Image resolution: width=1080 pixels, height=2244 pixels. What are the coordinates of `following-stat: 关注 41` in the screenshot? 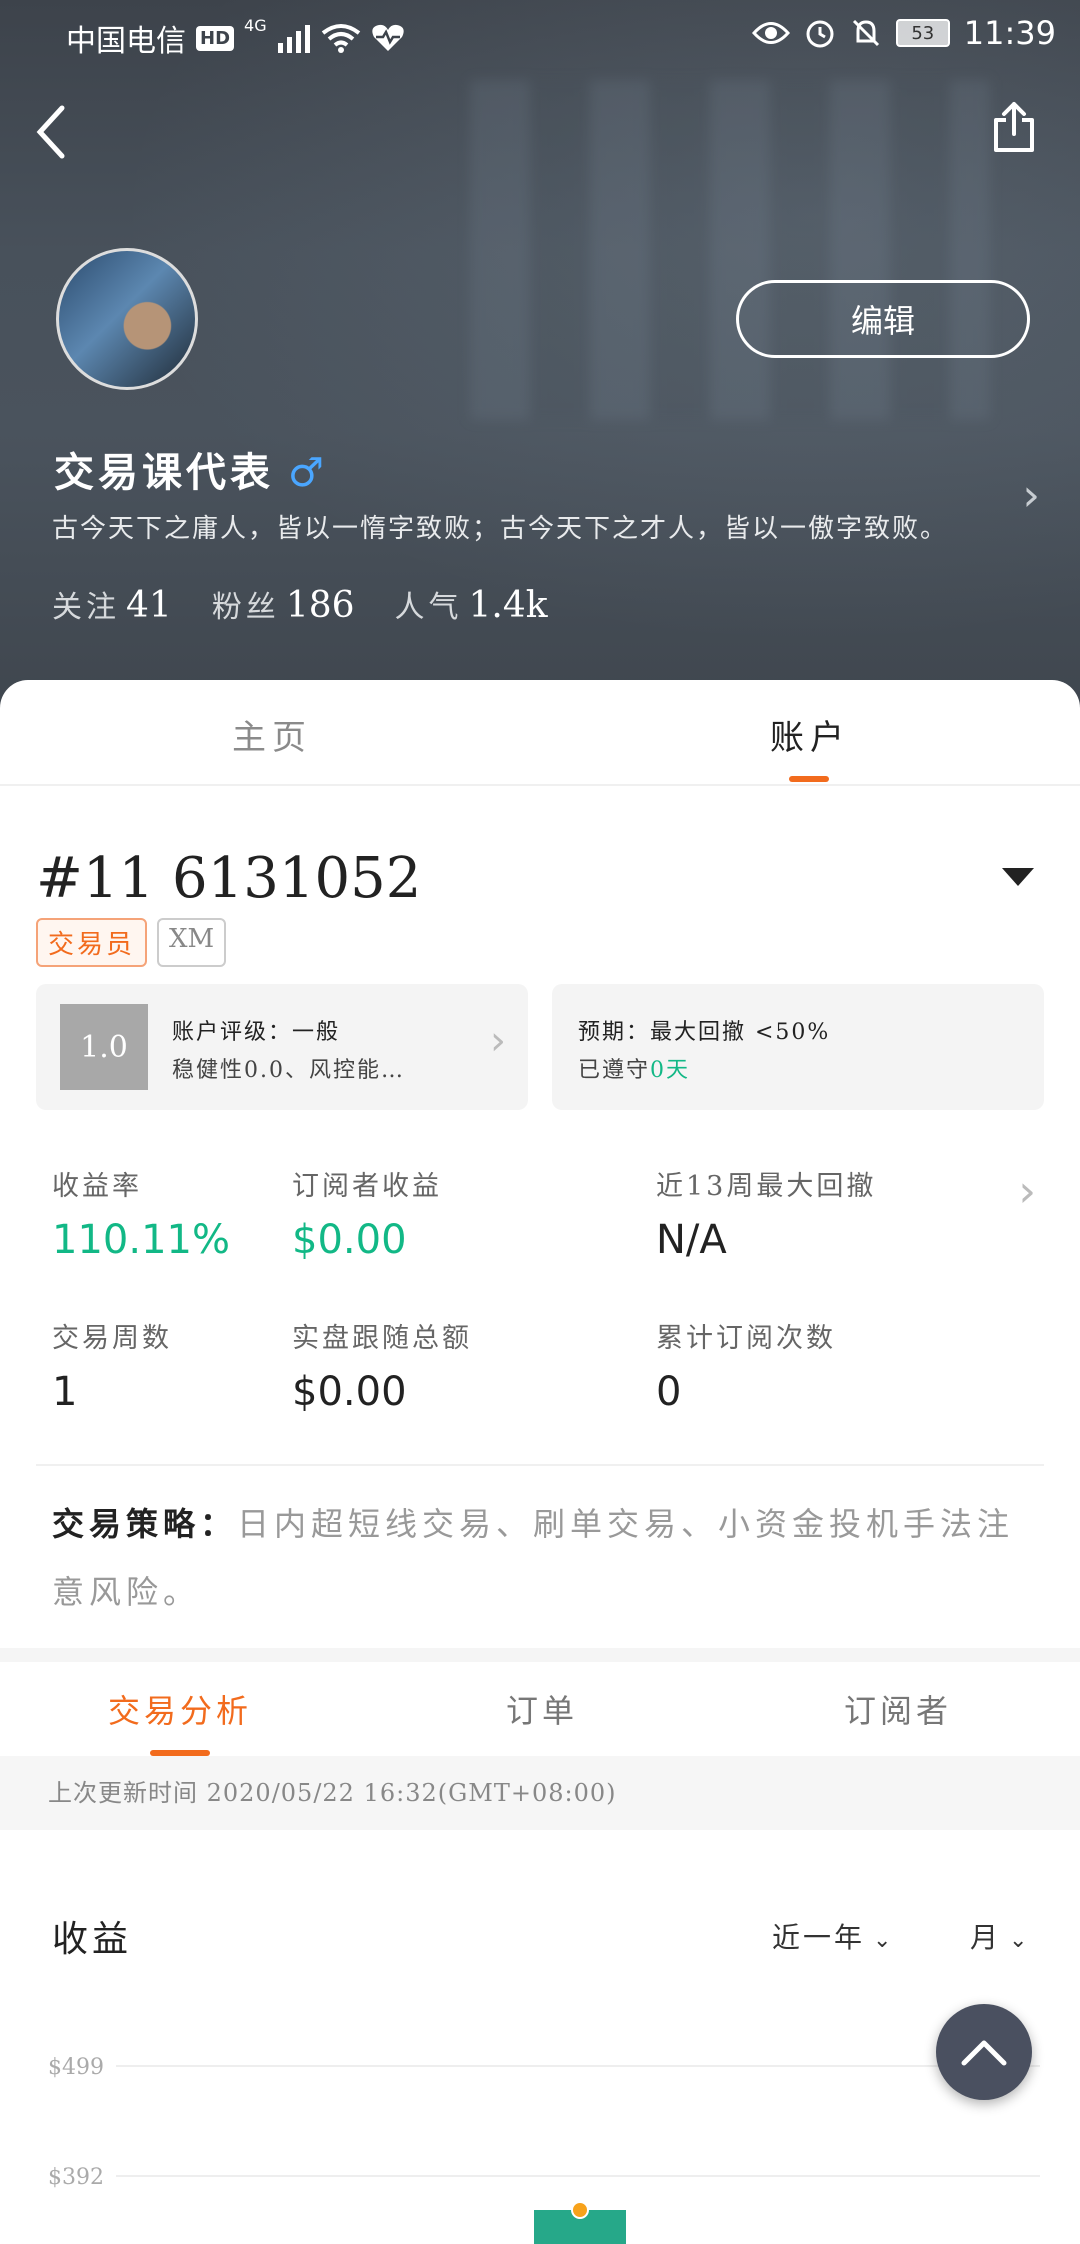 It's located at (112, 604).